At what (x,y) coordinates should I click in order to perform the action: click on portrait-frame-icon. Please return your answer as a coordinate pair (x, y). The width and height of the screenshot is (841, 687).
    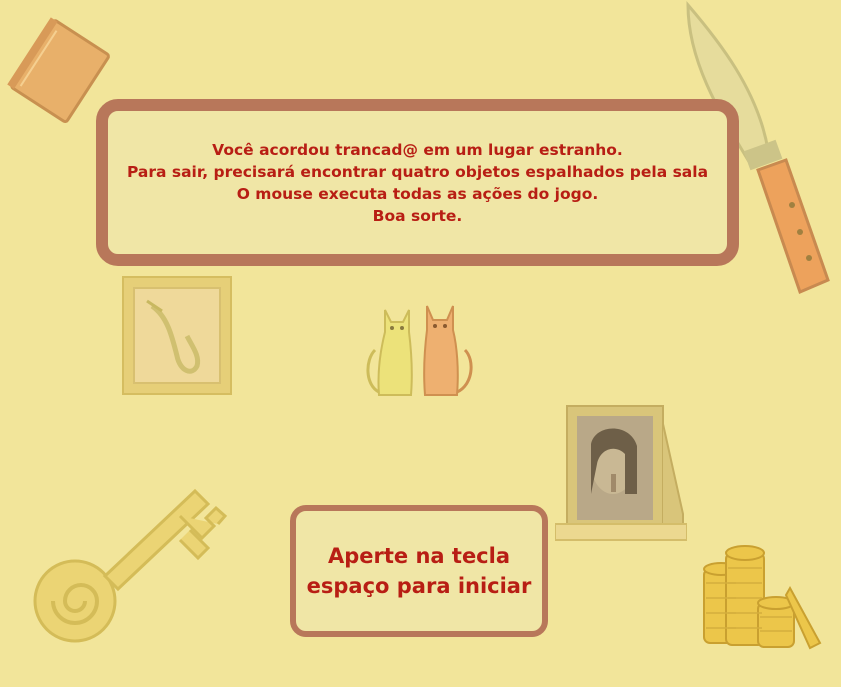
    Looking at the image, I should click on (621, 473).